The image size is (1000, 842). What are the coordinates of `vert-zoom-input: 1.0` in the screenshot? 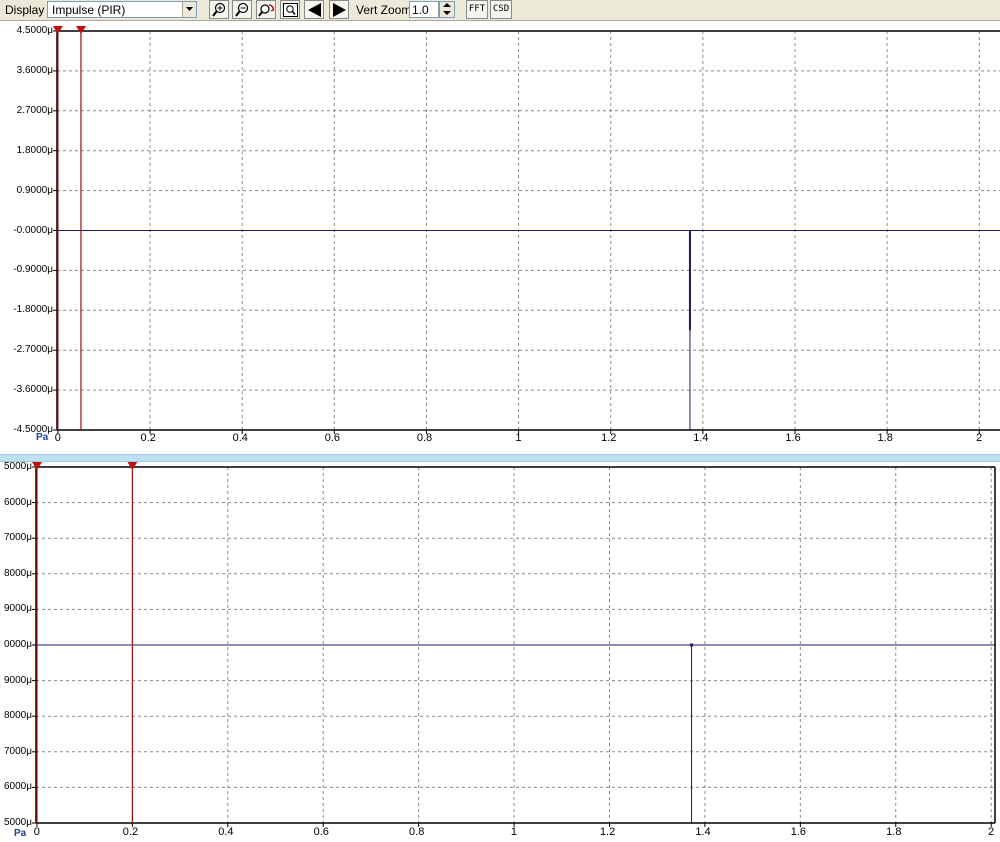 It's located at (424, 9).